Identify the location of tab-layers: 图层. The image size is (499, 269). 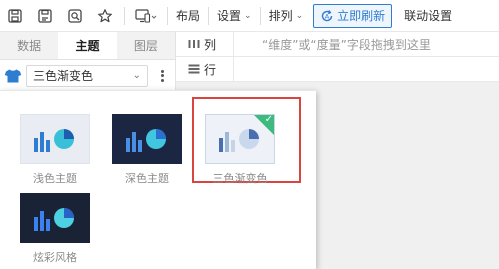
(146, 45).